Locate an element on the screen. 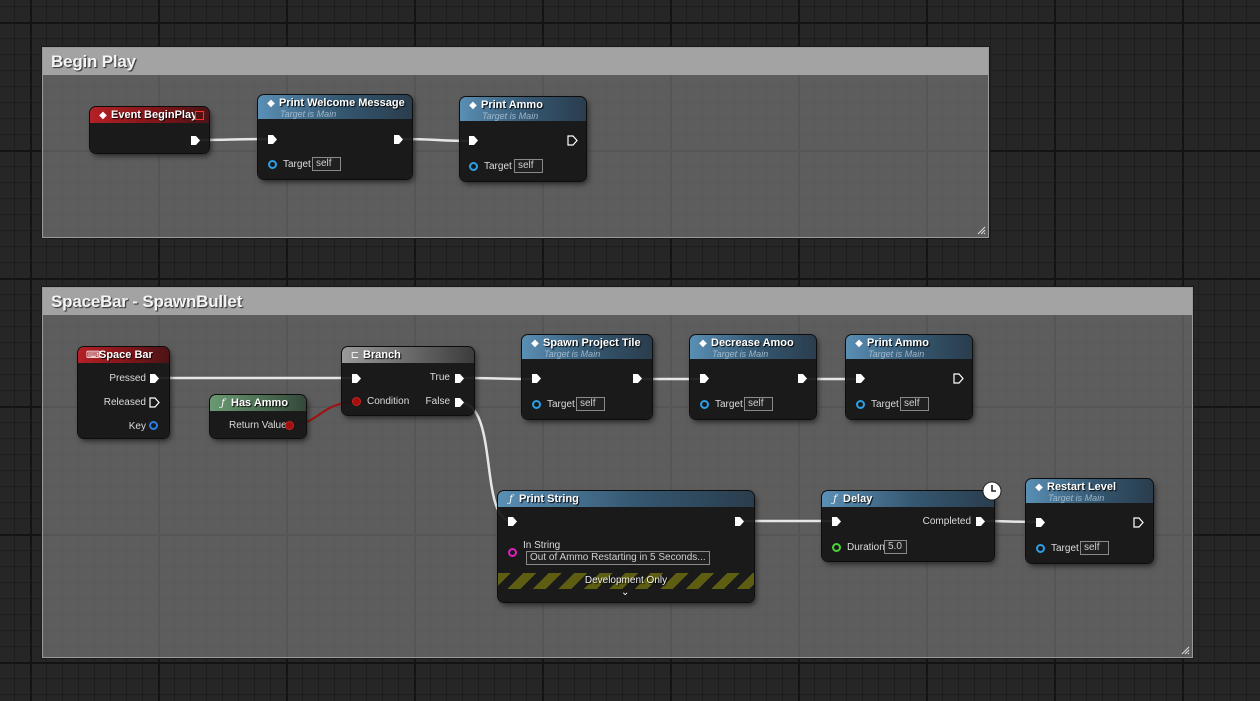 The width and height of the screenshot is (1260, 701). node-branch: ⊏ Branch True Condition False is located at coordinates (408, 381).